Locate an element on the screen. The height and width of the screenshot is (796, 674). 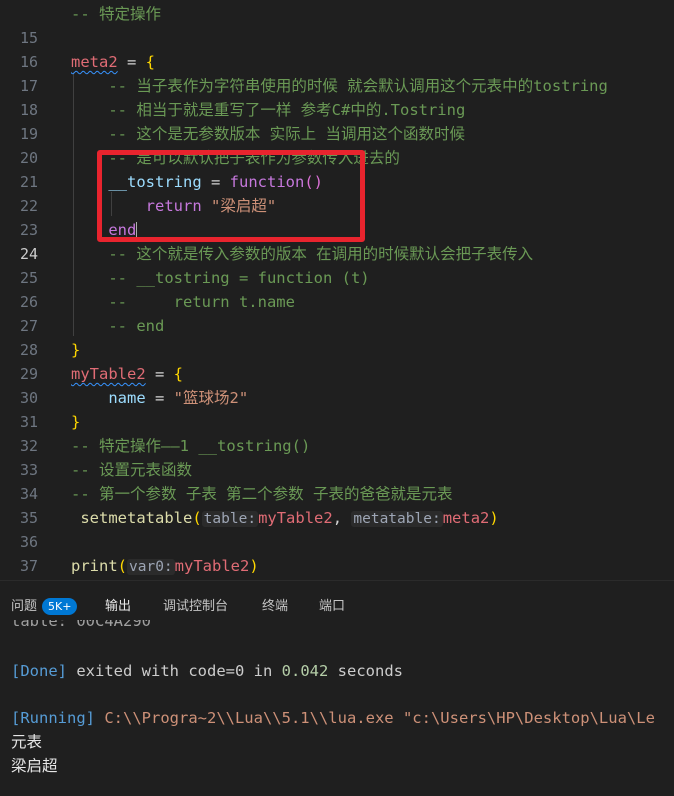
code-line-33: 33 -- 特定操作——1 __tostring() is located at coordinates (337, 456).